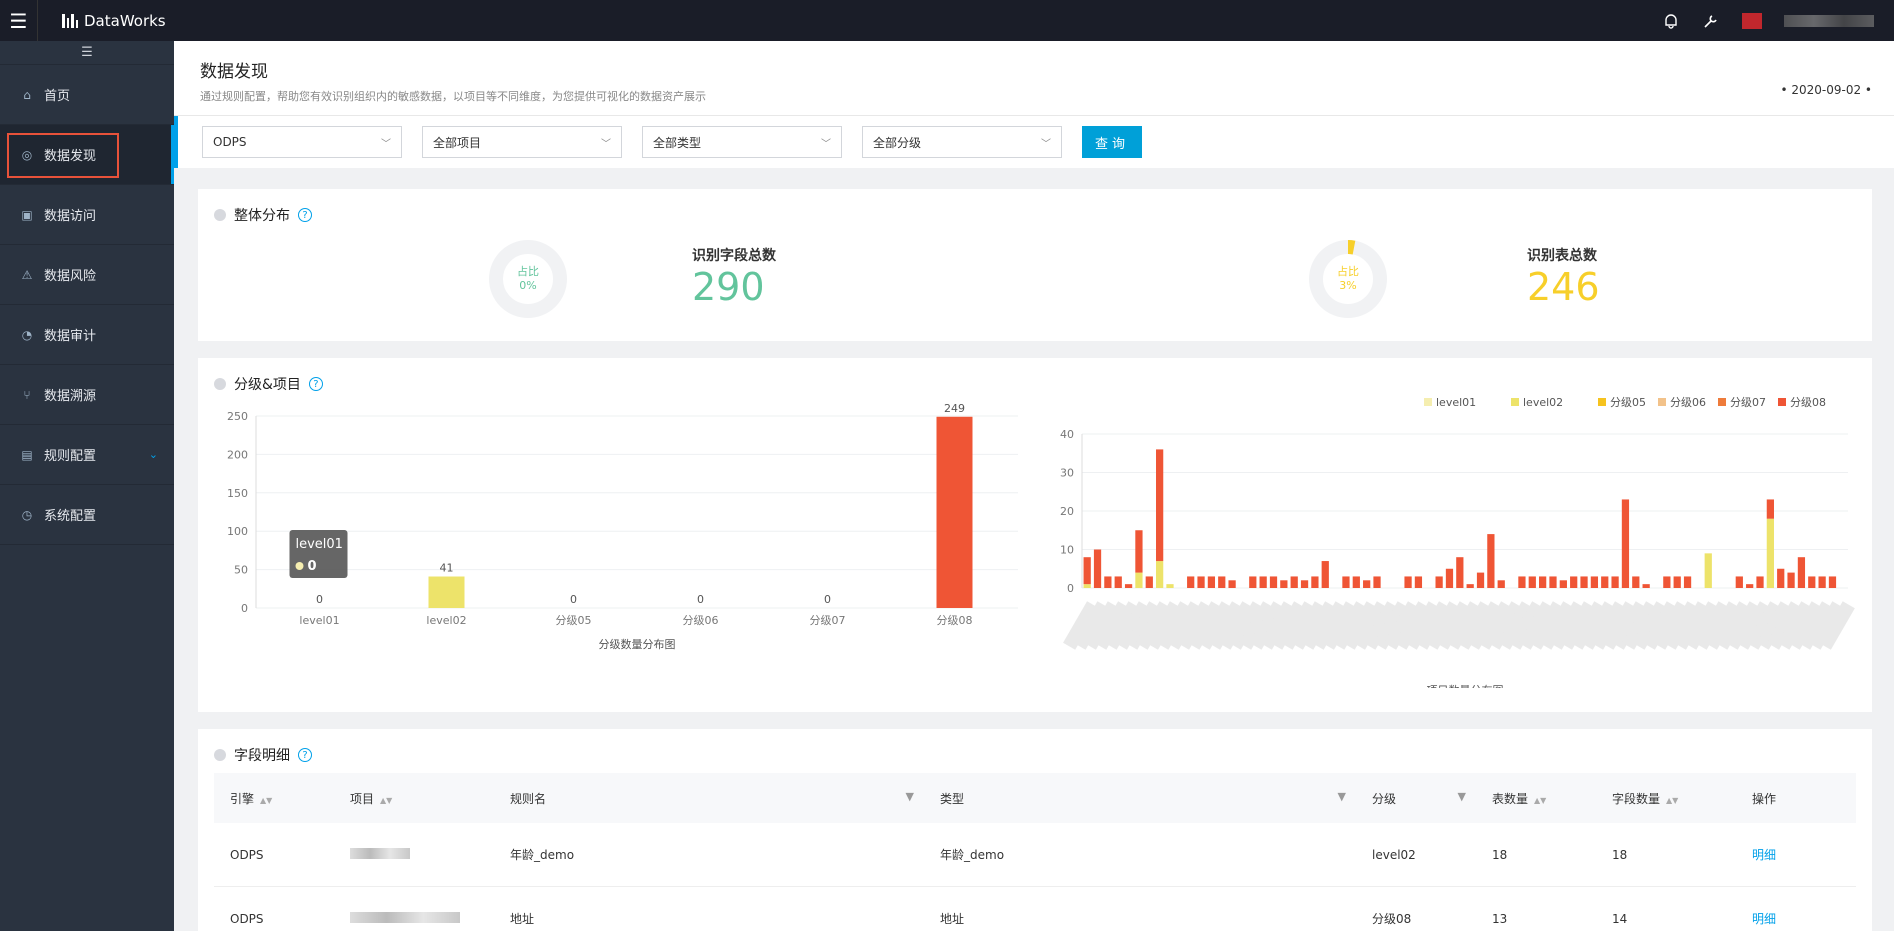 This screenshot has width=1894, height=931. Describe the element at coordinates (457, 142) in the screenshot. I see `select-value: 全部项目` at that location.